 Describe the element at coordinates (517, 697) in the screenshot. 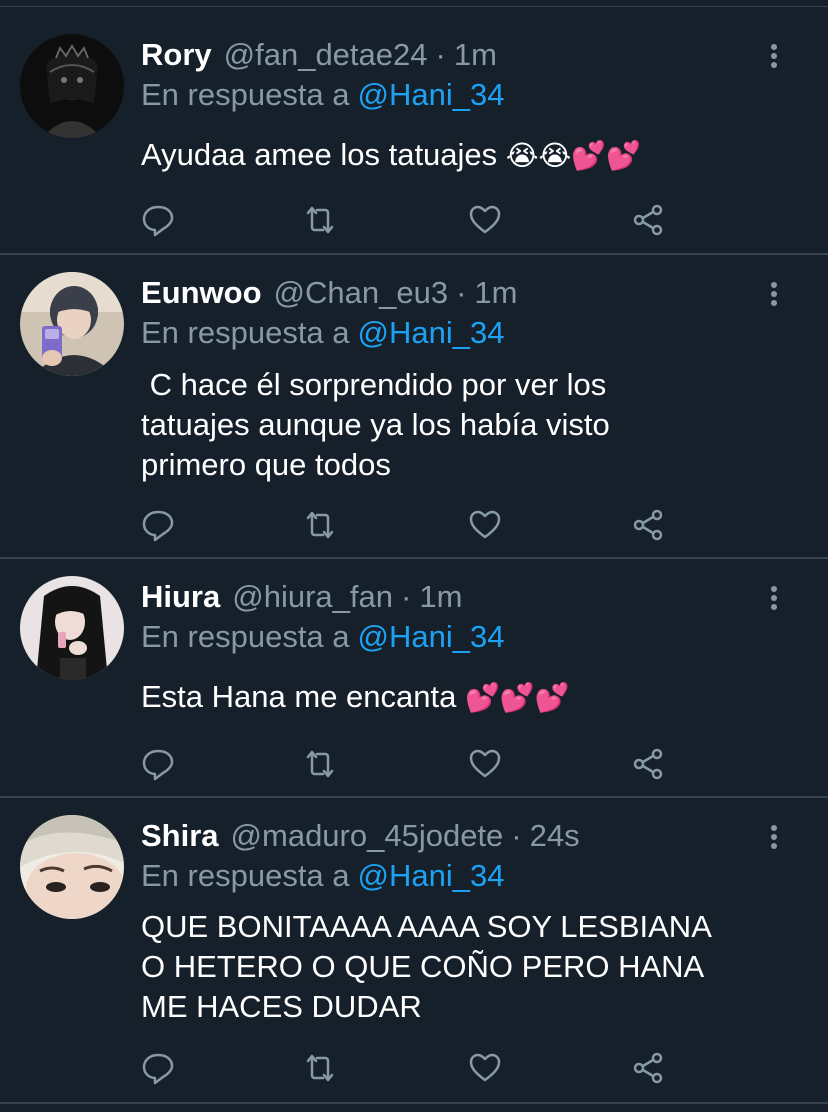

I see `tweet-emoji: 💕💕💕` at that location.